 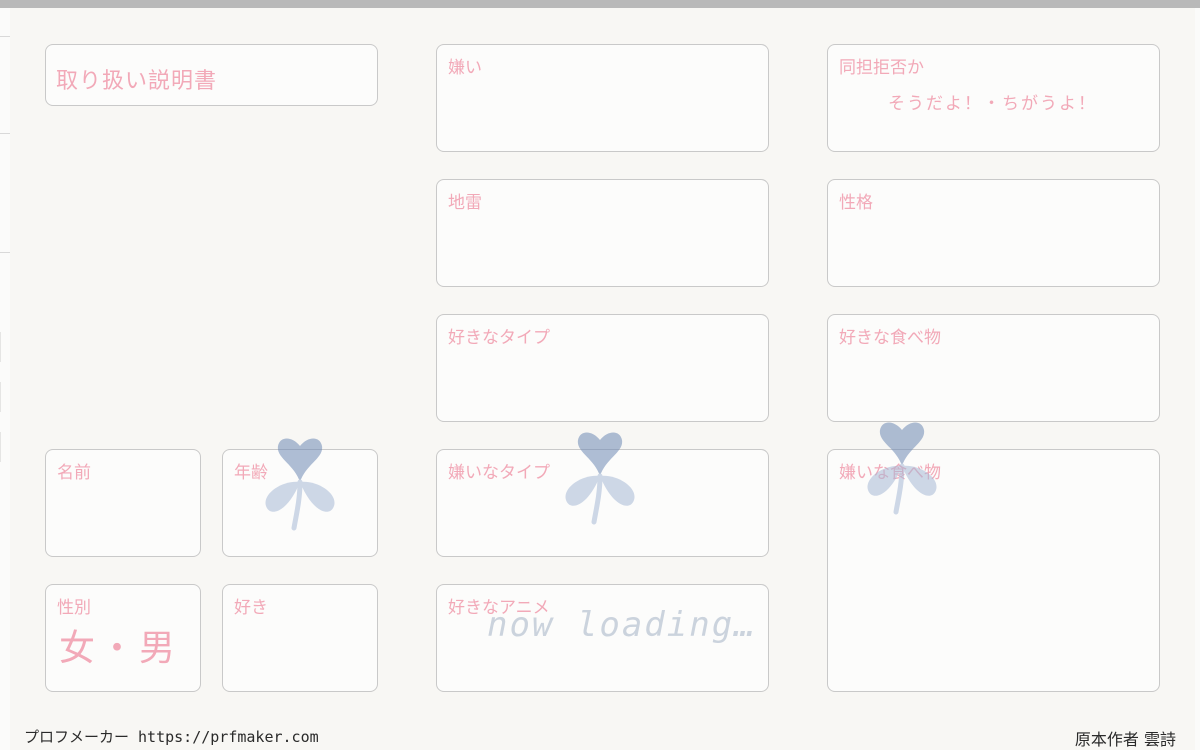 I want to click on likes-field: 好き, so click(x=300, y=638).